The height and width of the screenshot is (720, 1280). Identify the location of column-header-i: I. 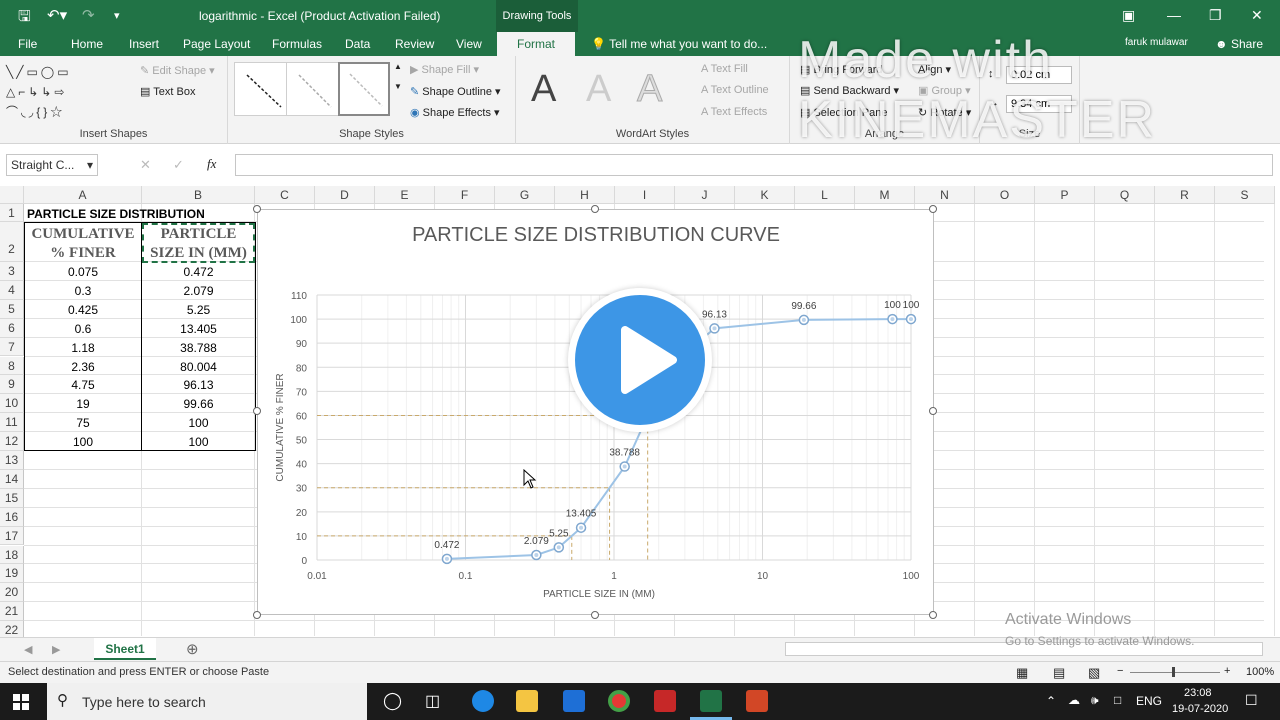
(645, 195).